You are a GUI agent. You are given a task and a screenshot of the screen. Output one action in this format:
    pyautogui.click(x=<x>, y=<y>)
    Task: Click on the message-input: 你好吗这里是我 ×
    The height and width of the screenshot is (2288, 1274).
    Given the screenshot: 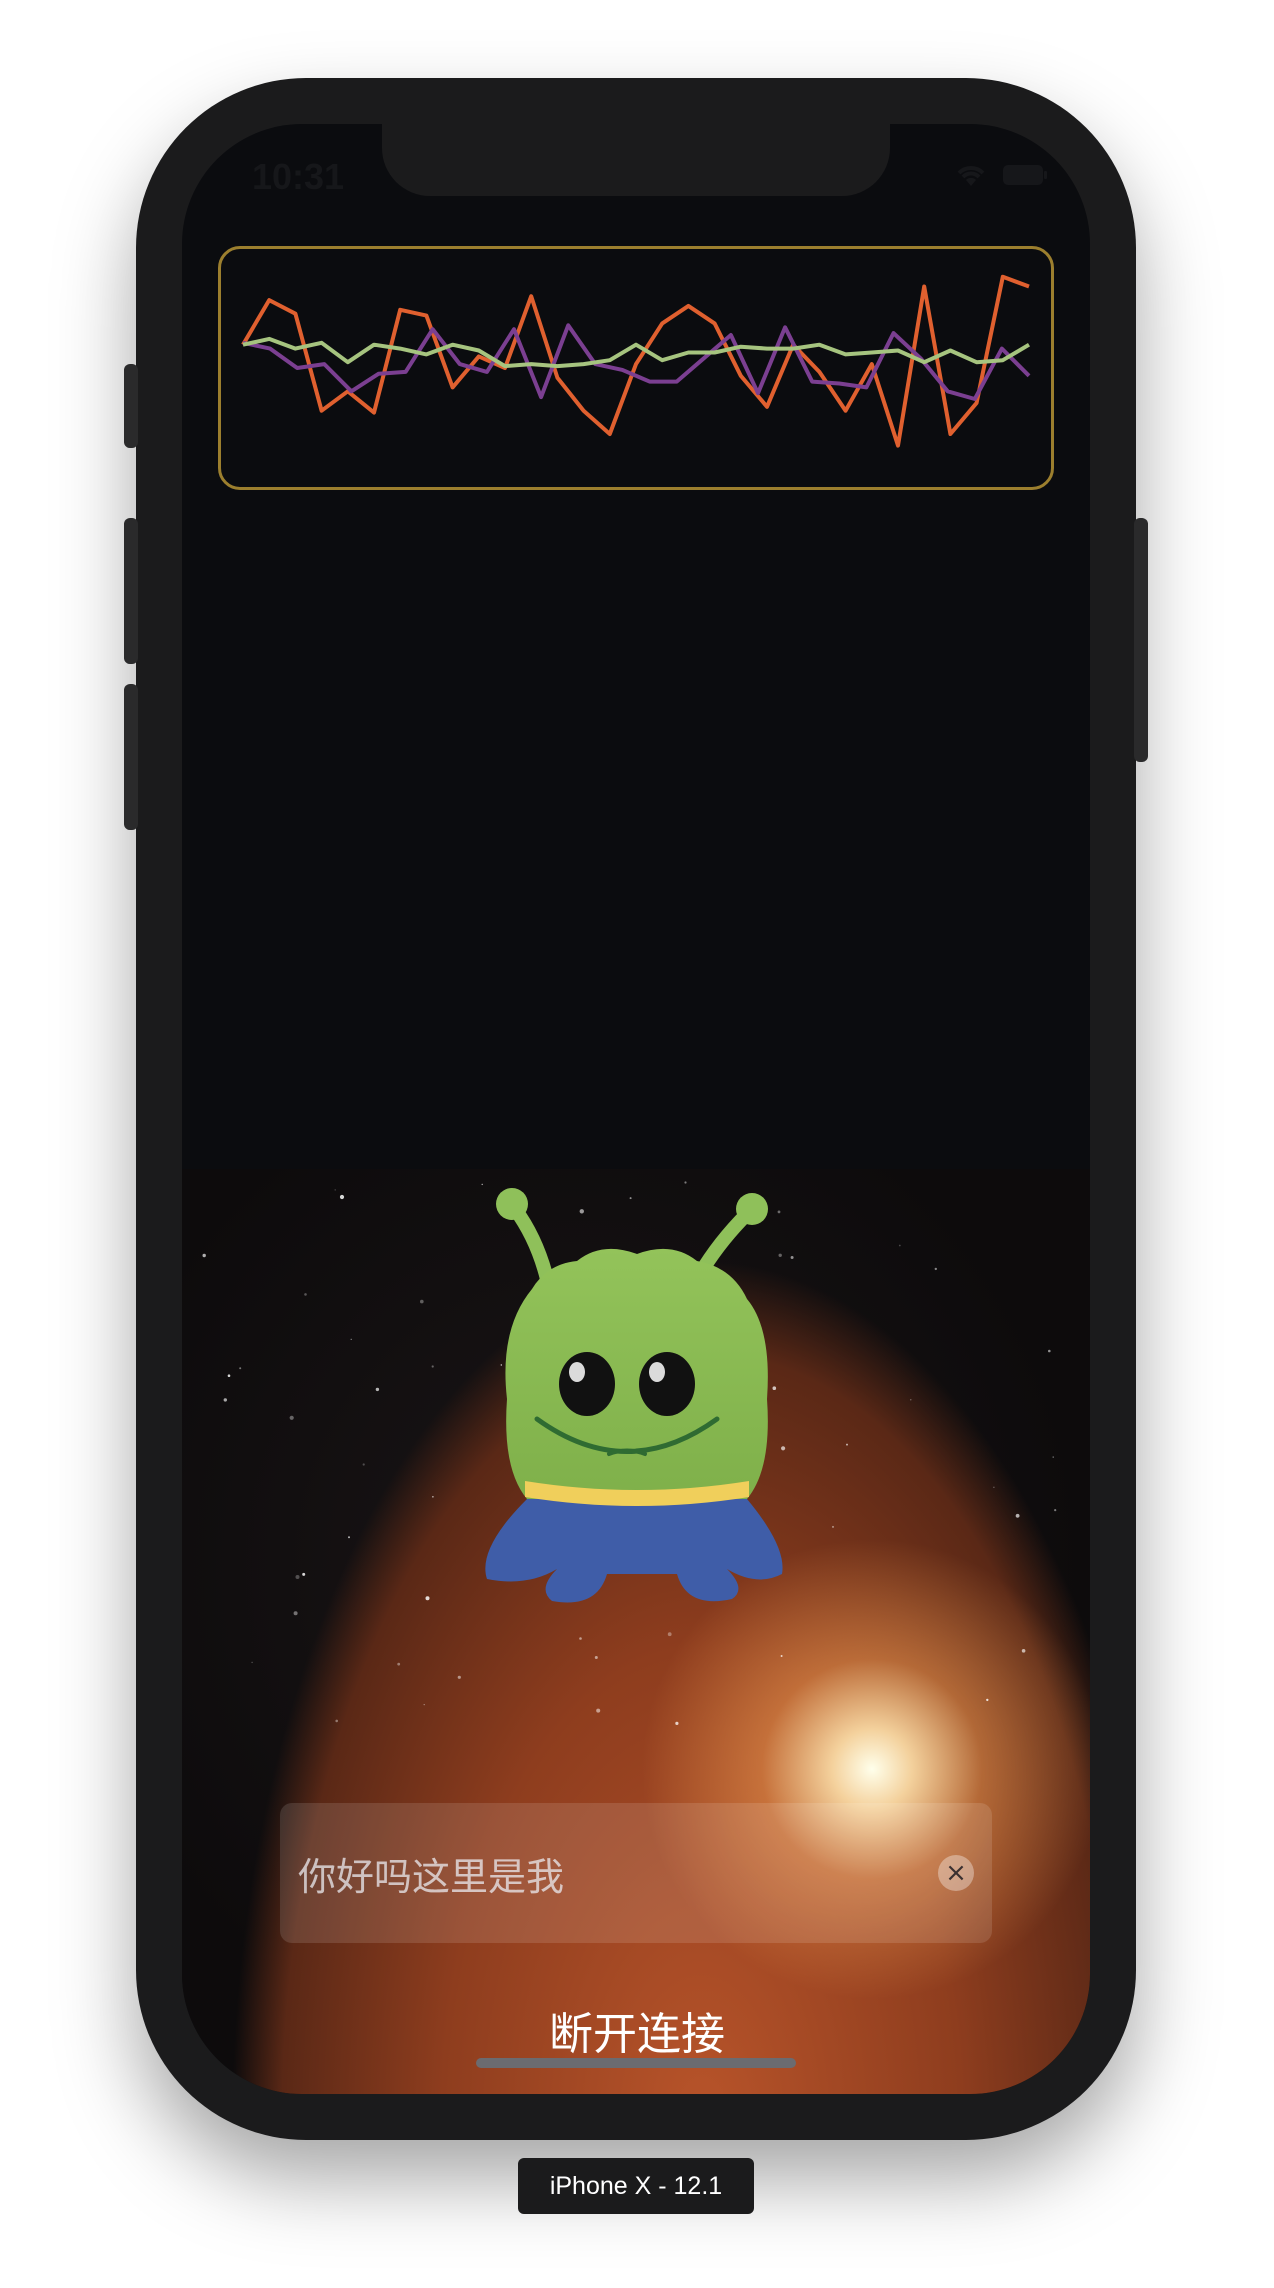 What is the action you would take?
    pyautogui.click(x=636, y=1873)
    